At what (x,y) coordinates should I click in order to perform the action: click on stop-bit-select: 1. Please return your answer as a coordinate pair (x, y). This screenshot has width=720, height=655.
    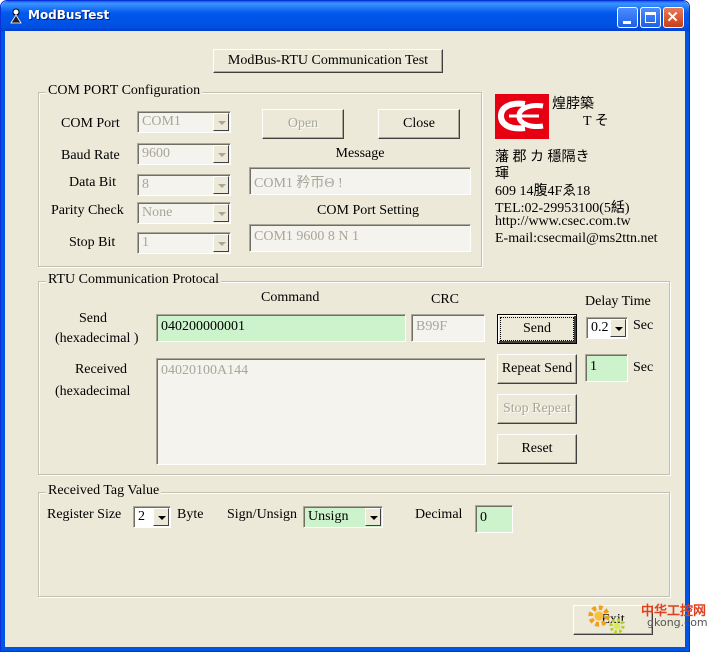
    Looking at the image, I should click on (184, 243).